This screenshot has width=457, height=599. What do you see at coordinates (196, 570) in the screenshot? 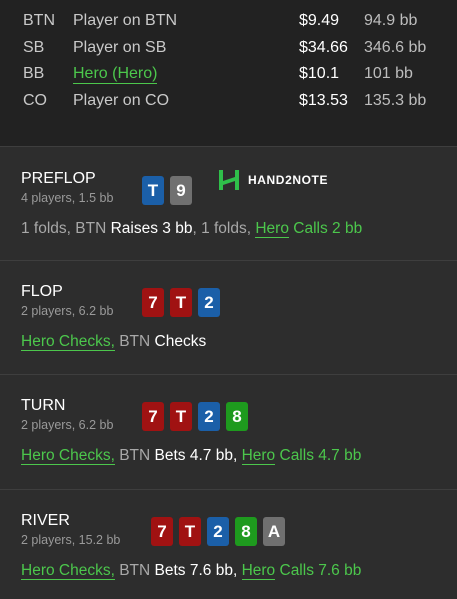
I see `action-strong: Bets 7.6 bb,` at bounding box center [196, 570].